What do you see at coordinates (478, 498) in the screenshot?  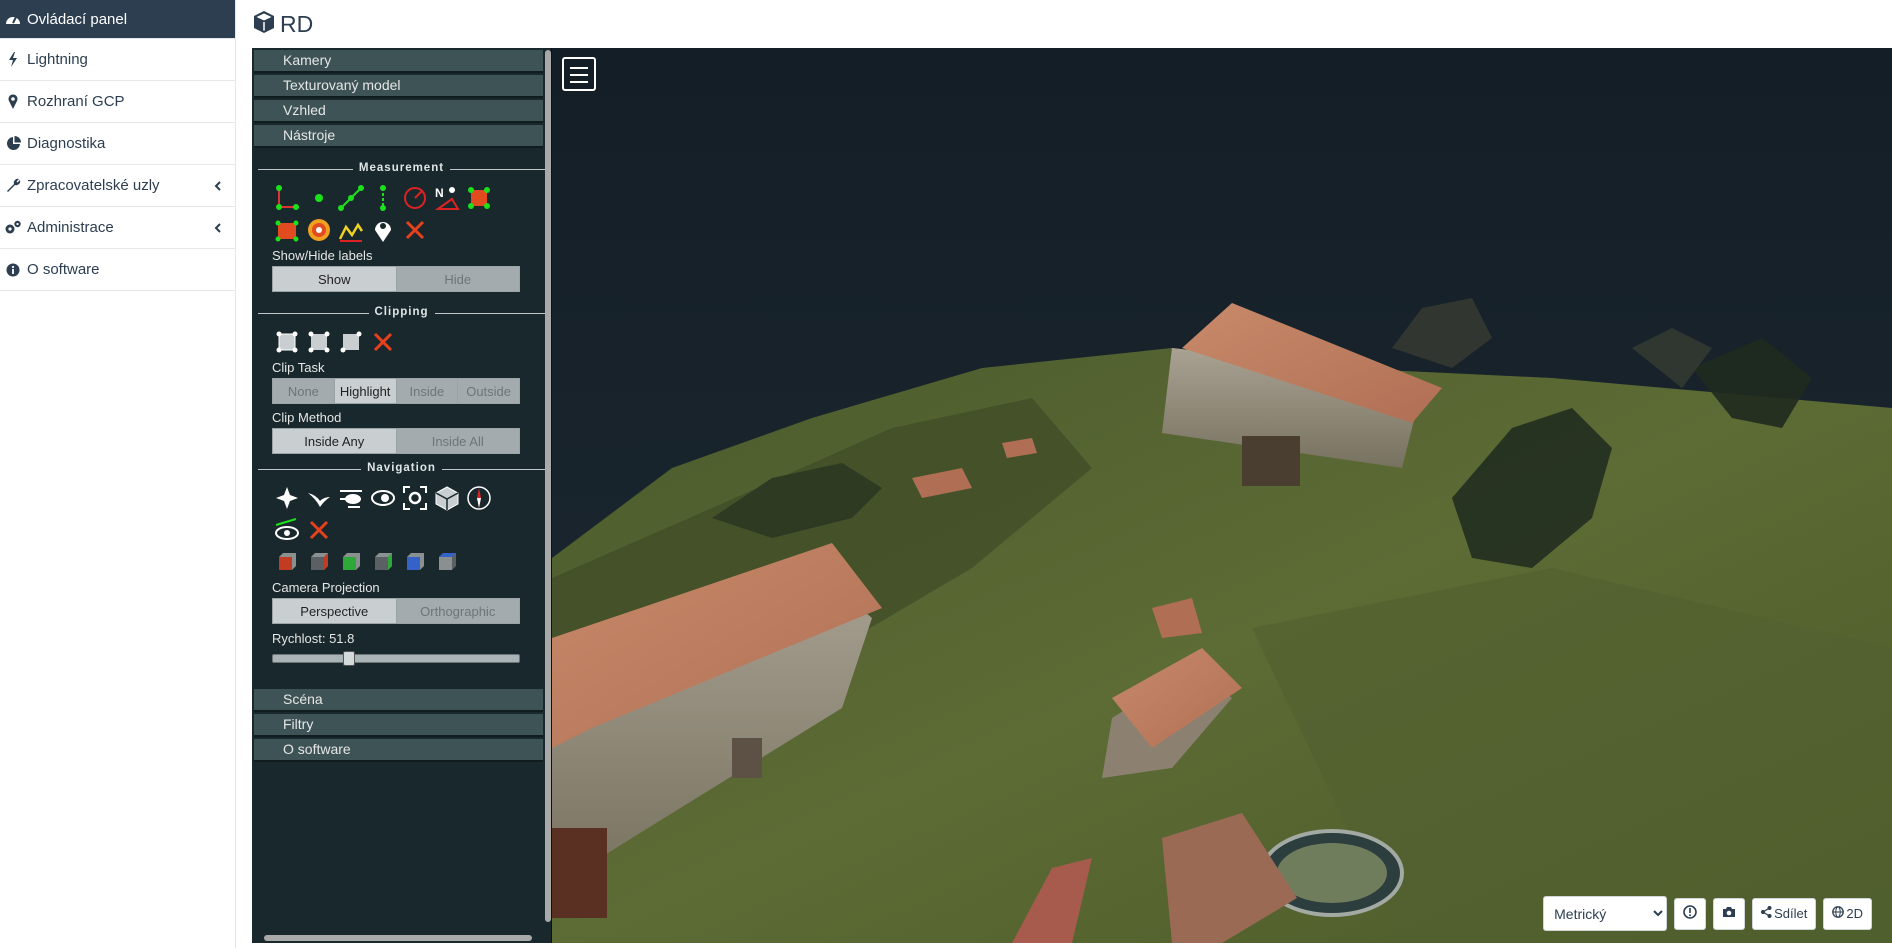 I see `compass-icon` at bounding box center [478, 498].